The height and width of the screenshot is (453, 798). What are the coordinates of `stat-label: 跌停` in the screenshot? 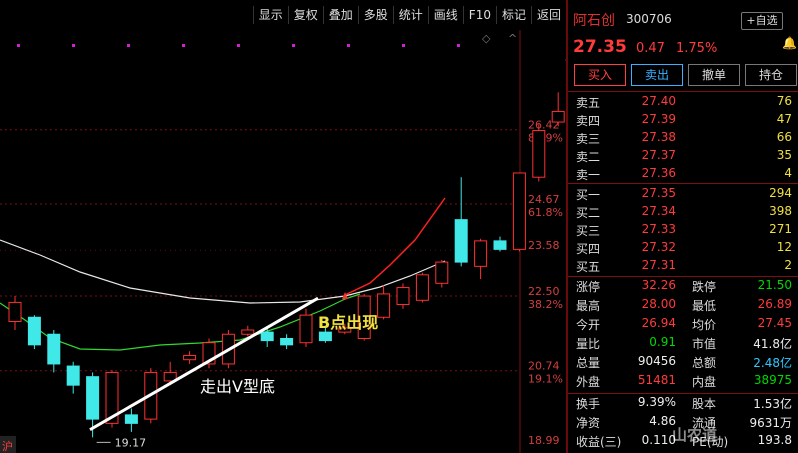 It's located at (704, 287).